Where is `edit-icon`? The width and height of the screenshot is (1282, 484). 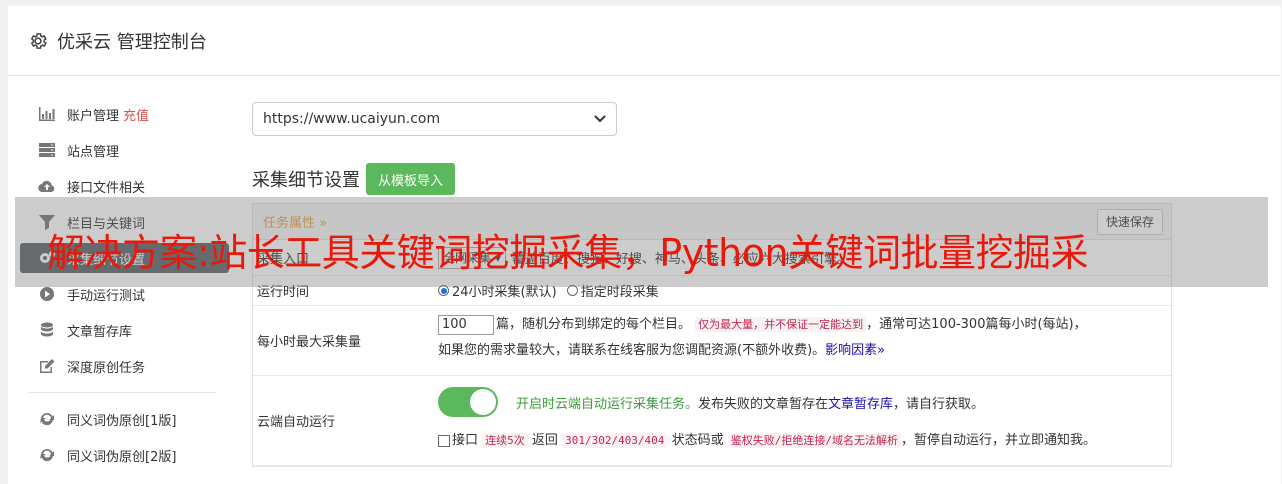 edit-icon is located at coordinates (47, 366).